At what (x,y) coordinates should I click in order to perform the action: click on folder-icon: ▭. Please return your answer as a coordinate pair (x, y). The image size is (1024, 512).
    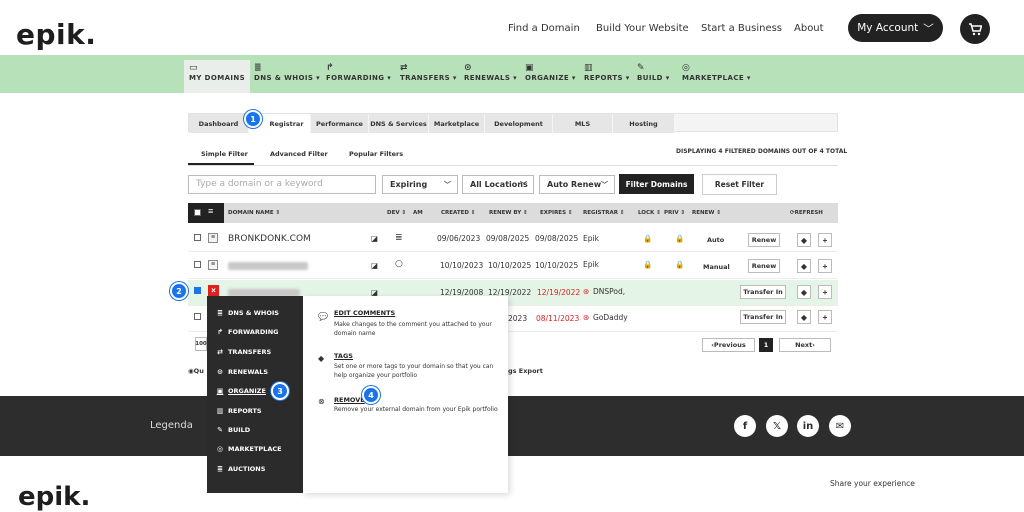
    Looking at the image, I should click on (193, 68).